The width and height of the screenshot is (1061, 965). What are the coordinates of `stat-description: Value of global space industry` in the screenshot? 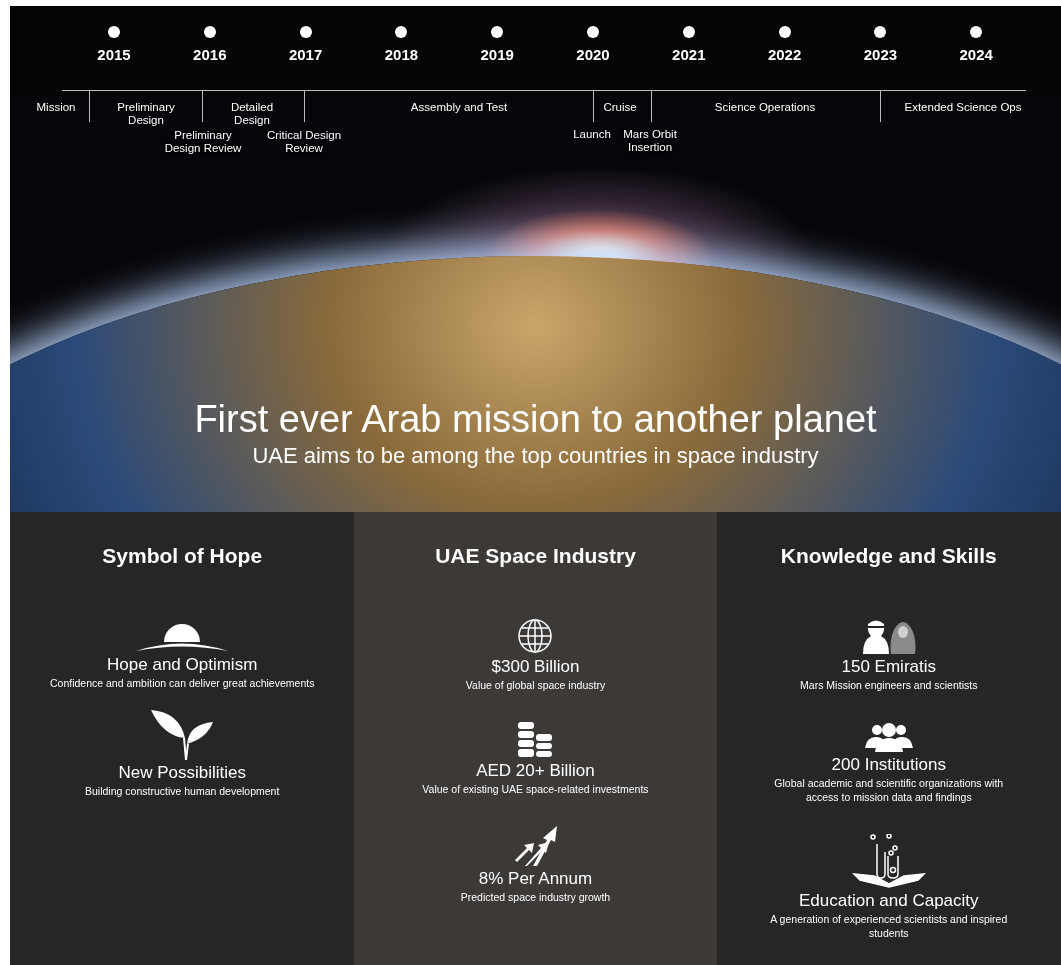 It's located at (535, 684).